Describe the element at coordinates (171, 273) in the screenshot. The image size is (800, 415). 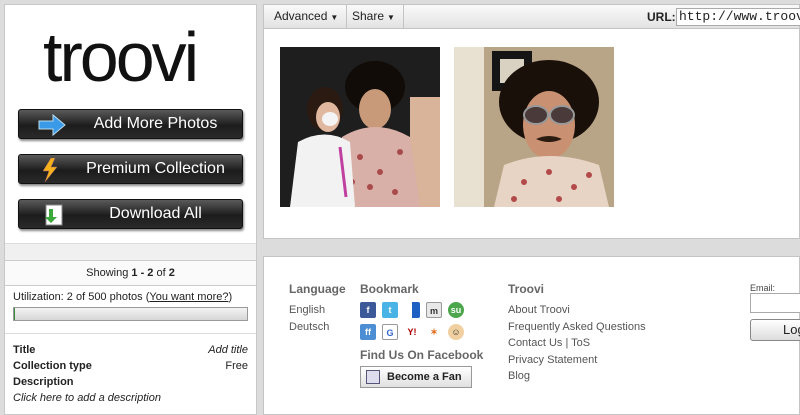
I see `showing-total: 2` at that location.